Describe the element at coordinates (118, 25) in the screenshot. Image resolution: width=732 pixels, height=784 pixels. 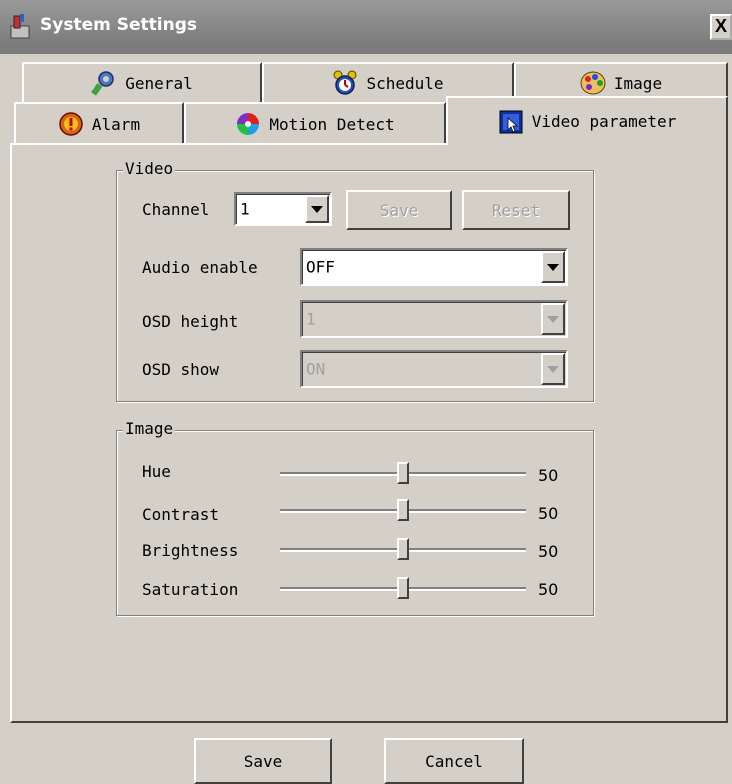
I see `window-title: System Settings` at that location.